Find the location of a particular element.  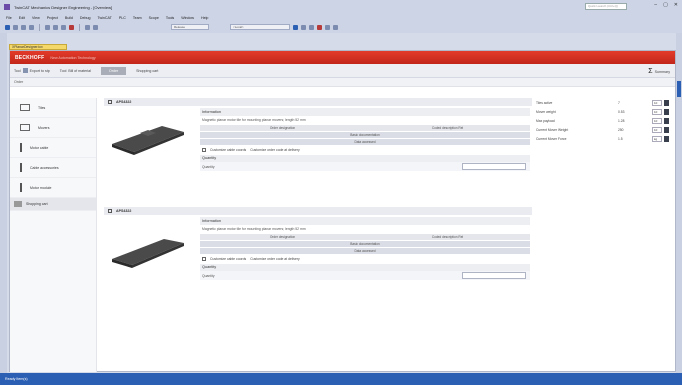

property-label: Current Mover Force is located at coordinates (551, 138).